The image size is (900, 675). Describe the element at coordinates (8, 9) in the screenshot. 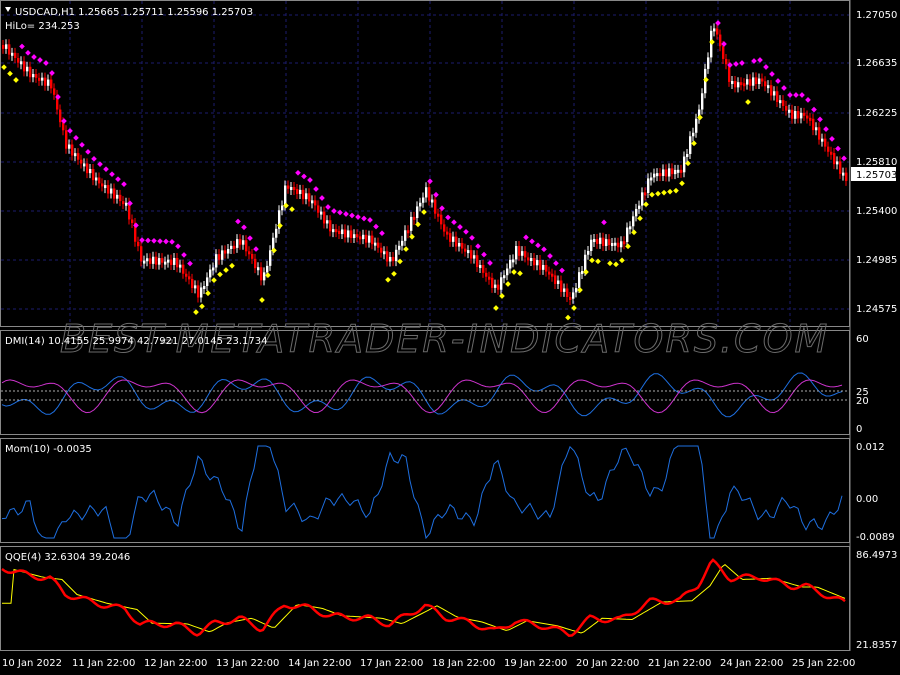

I see `collapse-triangle-icon` at that location.